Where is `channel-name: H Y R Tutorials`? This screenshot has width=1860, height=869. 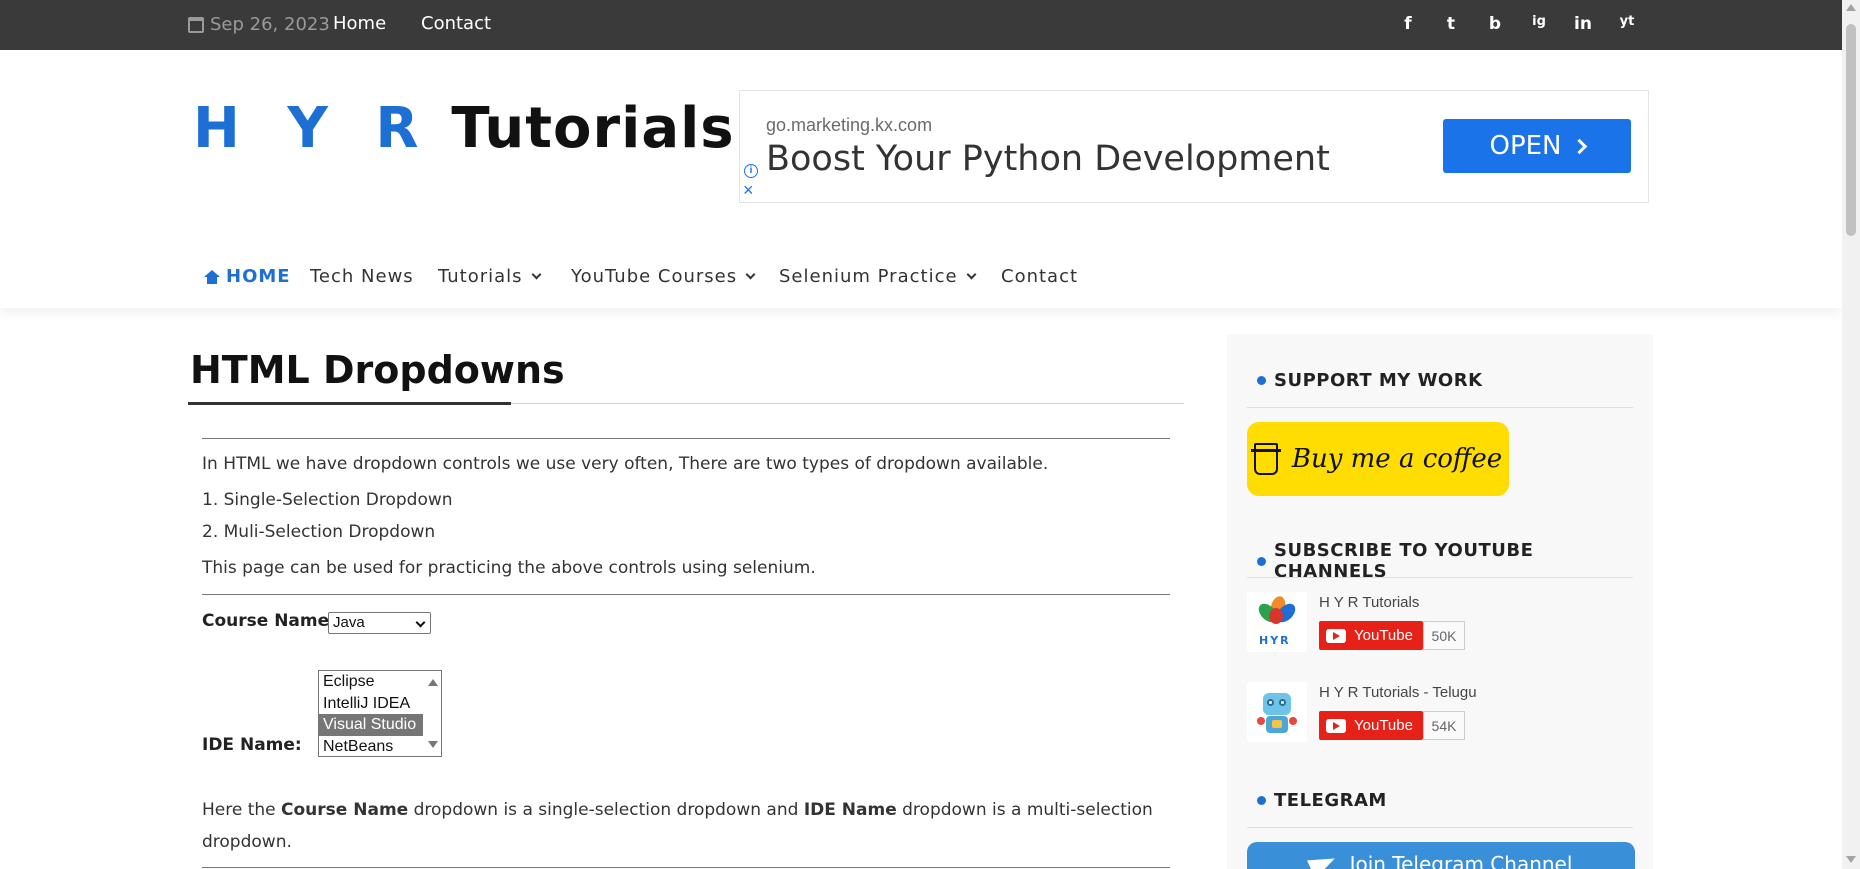
channel-name: H Y R Tutorials is located at coordinates (1369, 602).